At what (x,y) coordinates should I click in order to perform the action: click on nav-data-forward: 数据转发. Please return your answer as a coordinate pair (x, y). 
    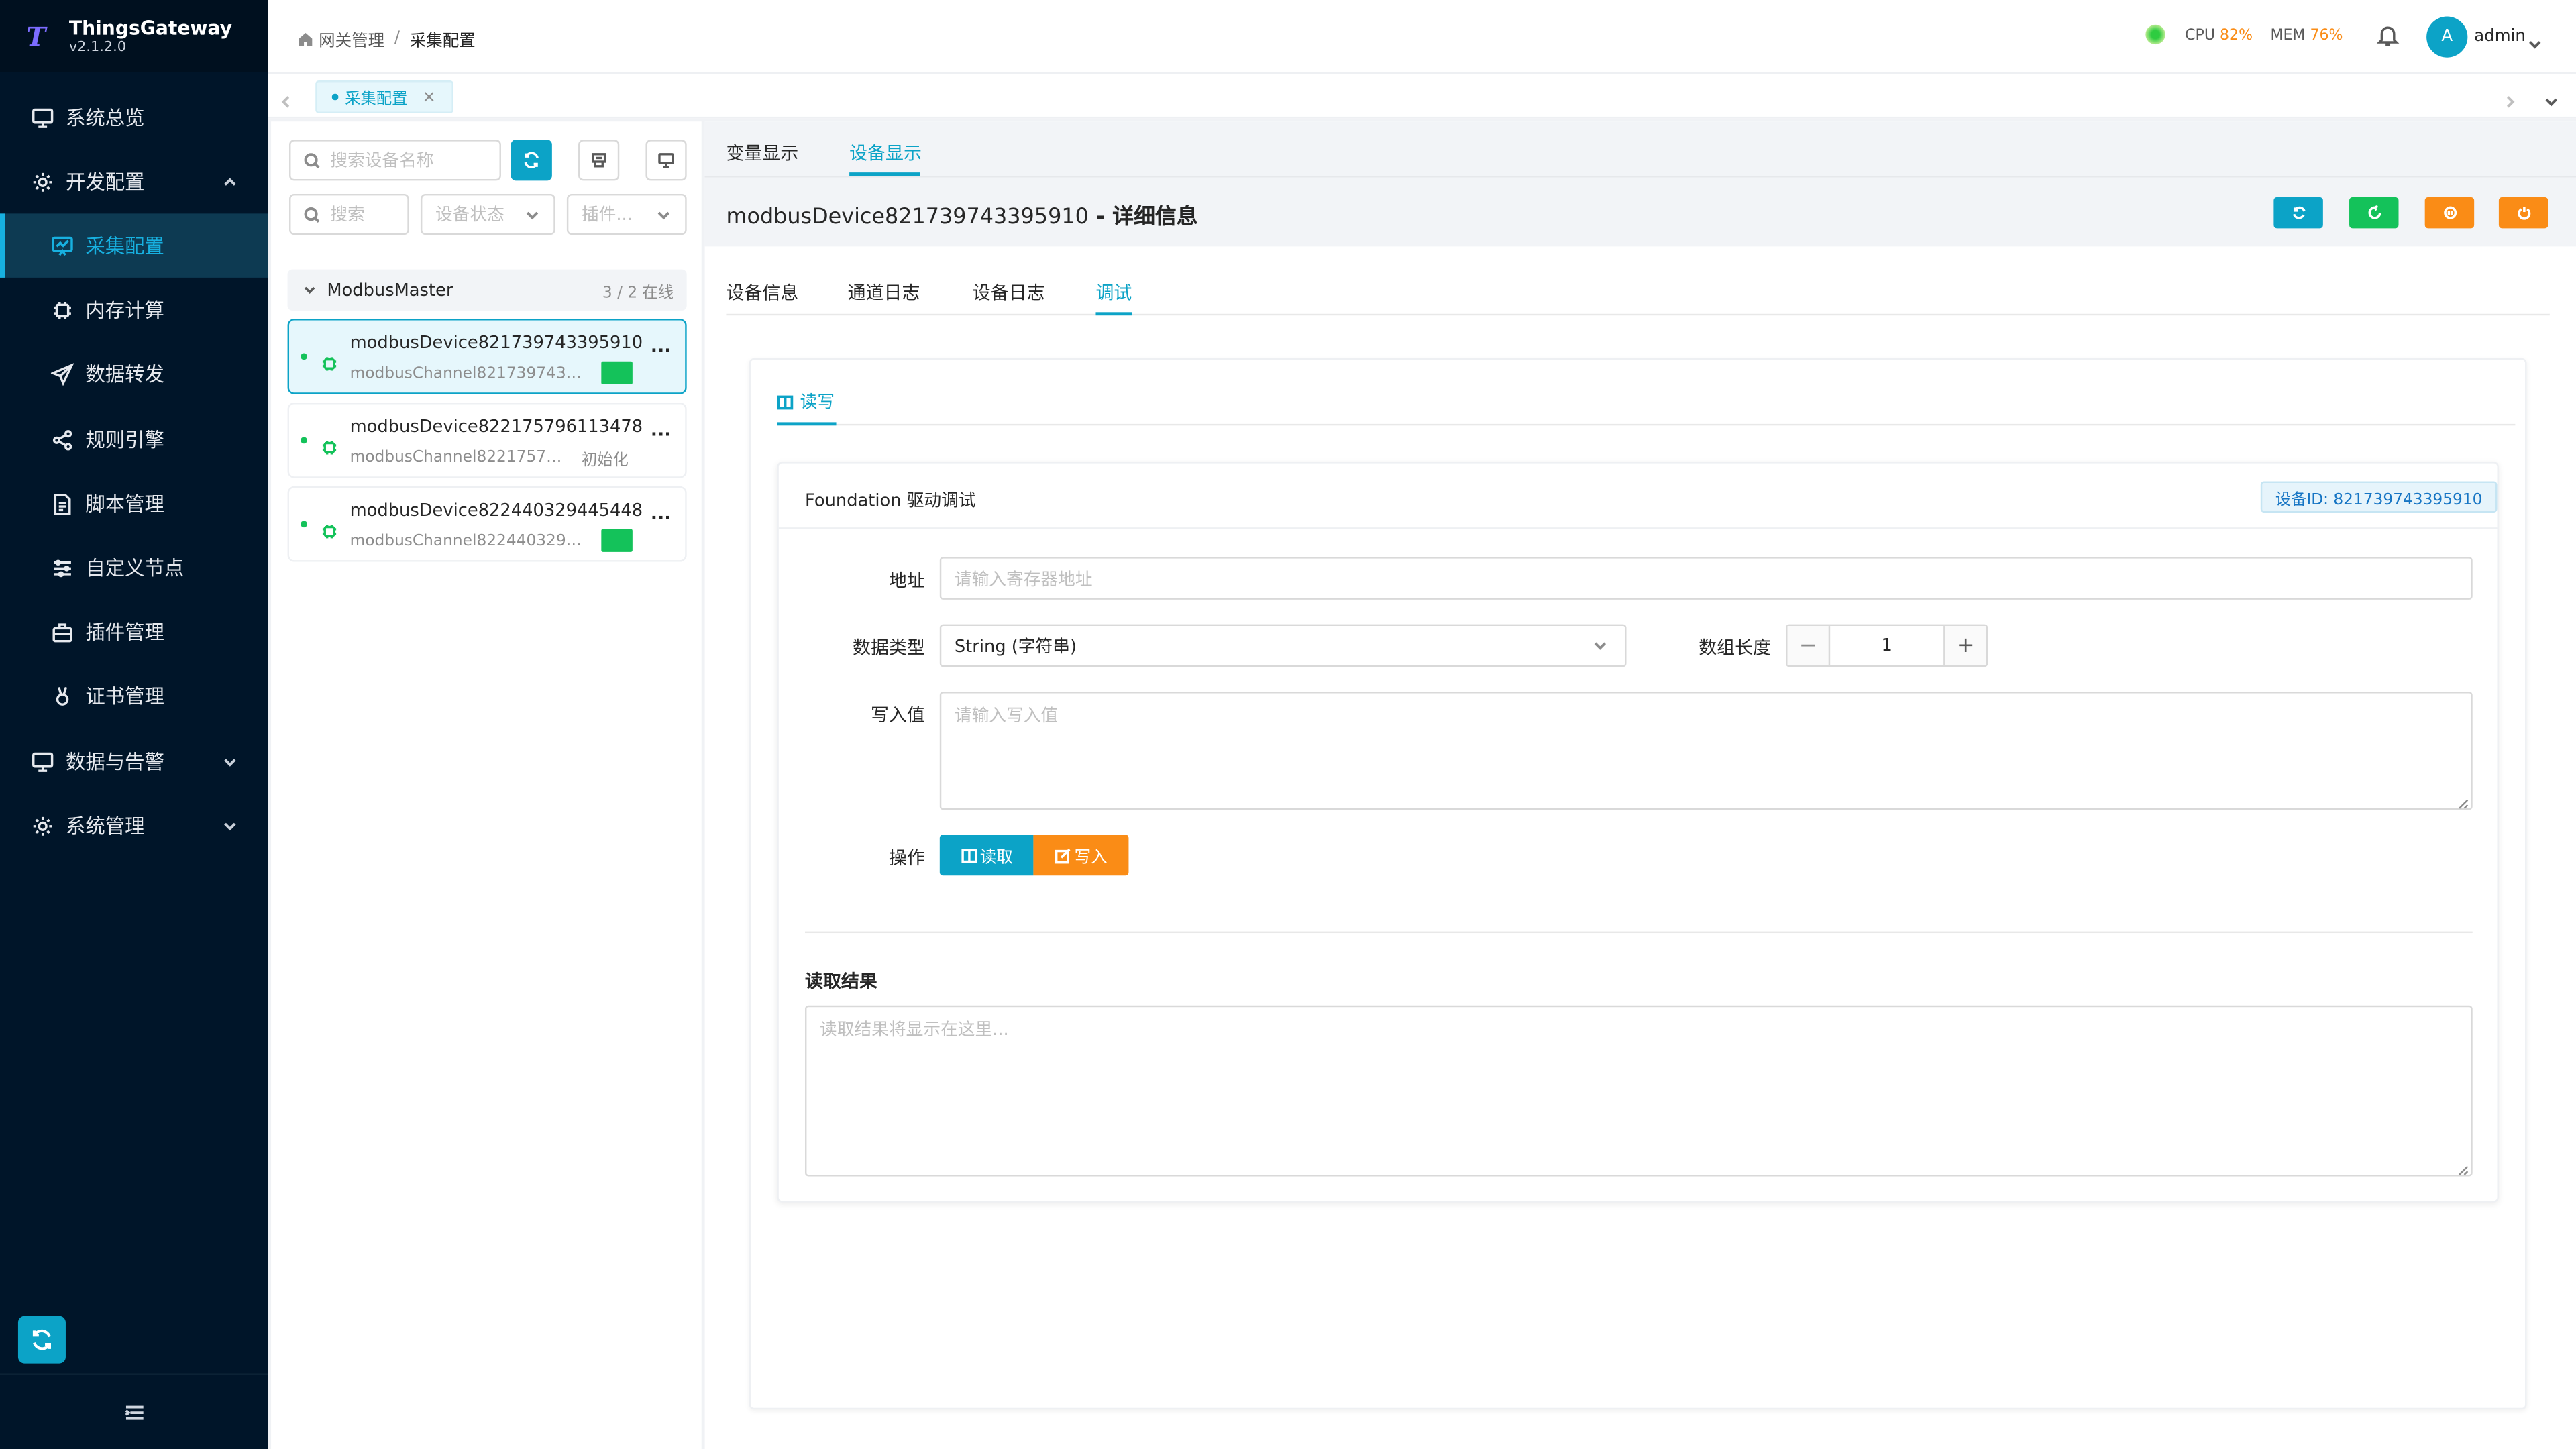
    Looking at the image, I should click on (134, 373).